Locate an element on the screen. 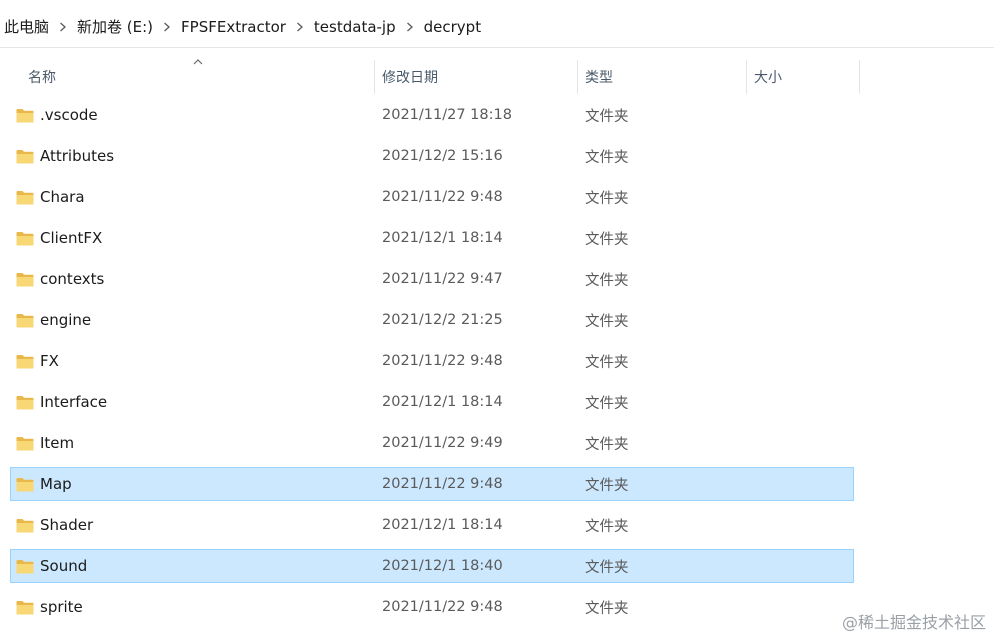  list-item: .vscode 2021/11/27 18:18 文件夹 is located at coordinates (497, 115).